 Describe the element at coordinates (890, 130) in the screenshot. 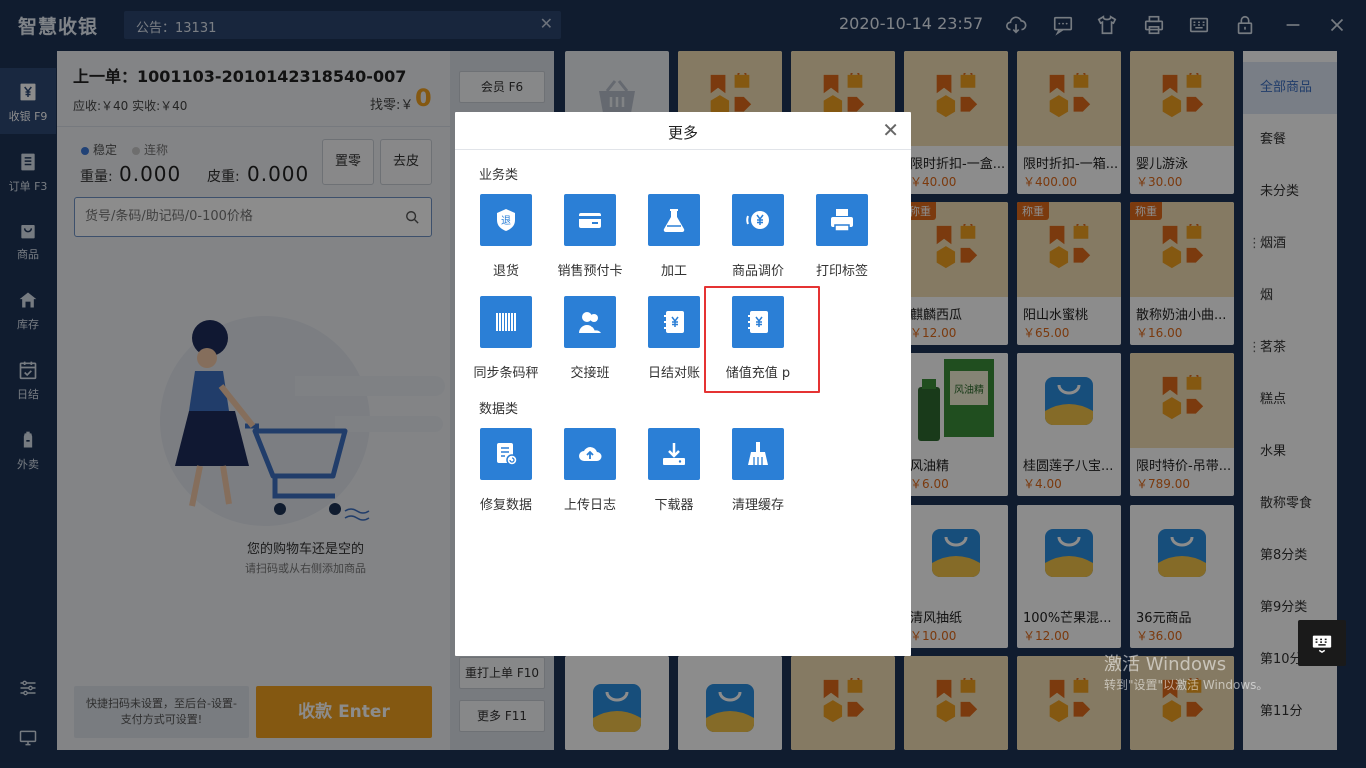

I see `close-icon: ✕` at that location.